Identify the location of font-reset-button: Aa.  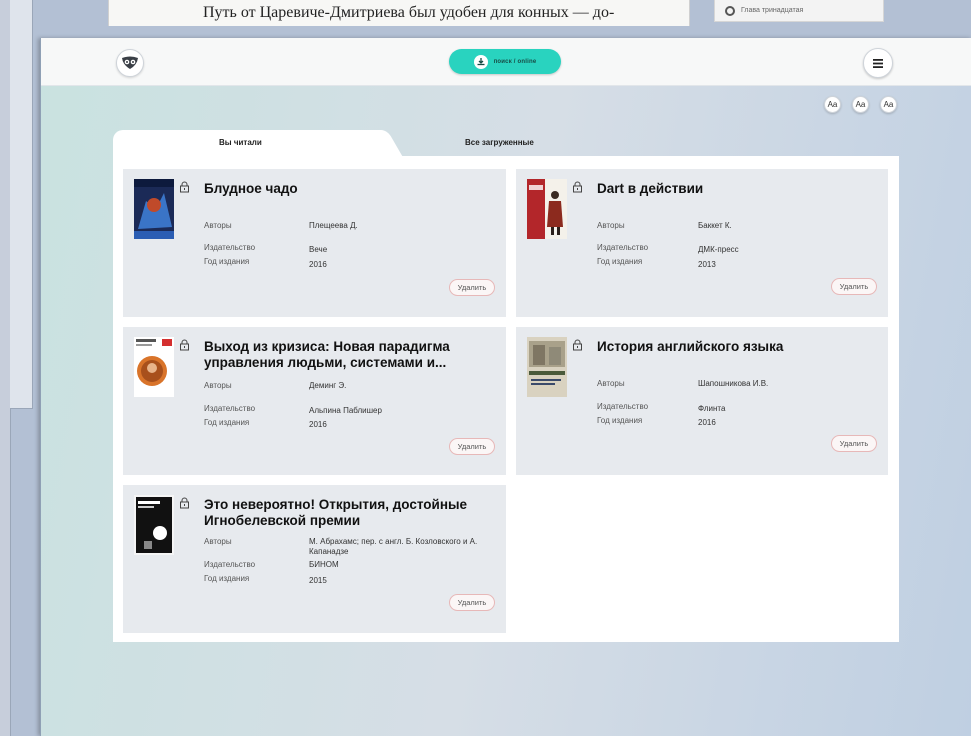
(888, 104).